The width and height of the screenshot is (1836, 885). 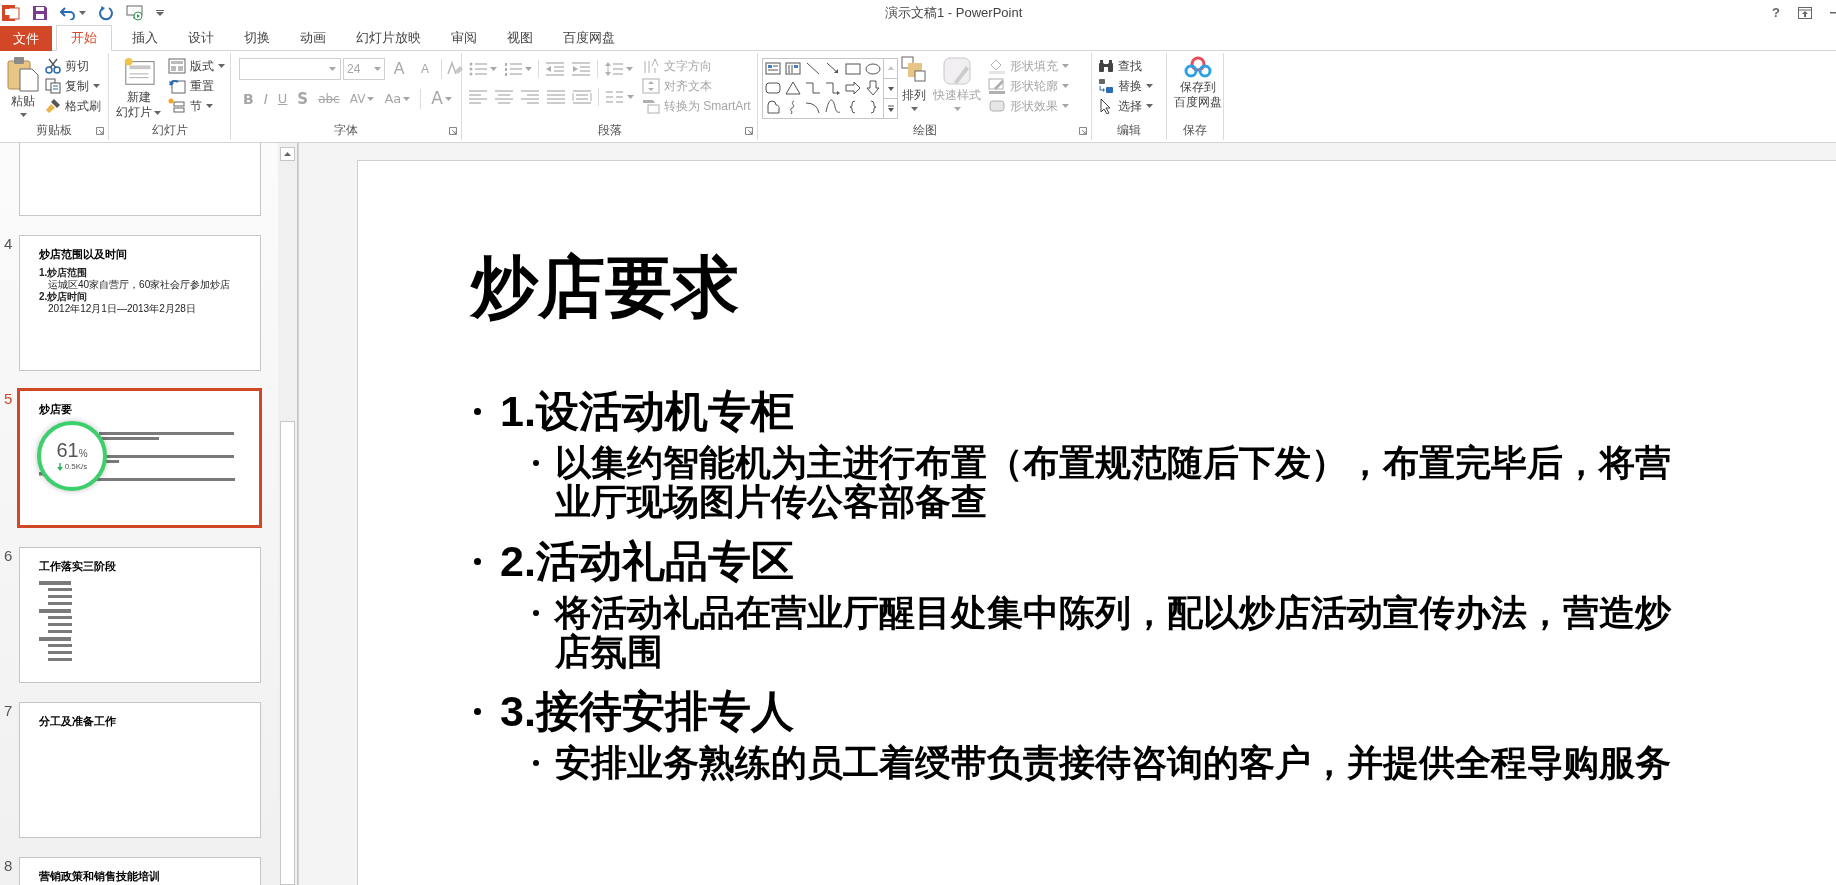 What do you see at coordinates (59, 467) in the screenshot?
I see `download-arrow-icon` at bounding box center [59, 467].